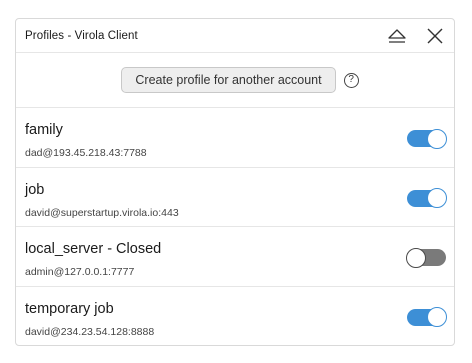 The width and height of the screenshot is (472, 363). I want to click on profile-address: admin@127.0.0.1:7777, so click(80, 272).